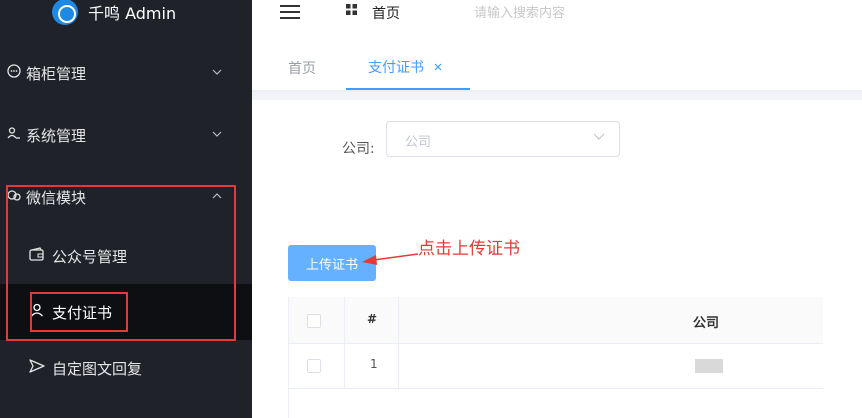 The width and height of the screenshot is (862, 418). Describe the element at coordinates (438, 67) in the screenshot. I see `close-icon` at that location.